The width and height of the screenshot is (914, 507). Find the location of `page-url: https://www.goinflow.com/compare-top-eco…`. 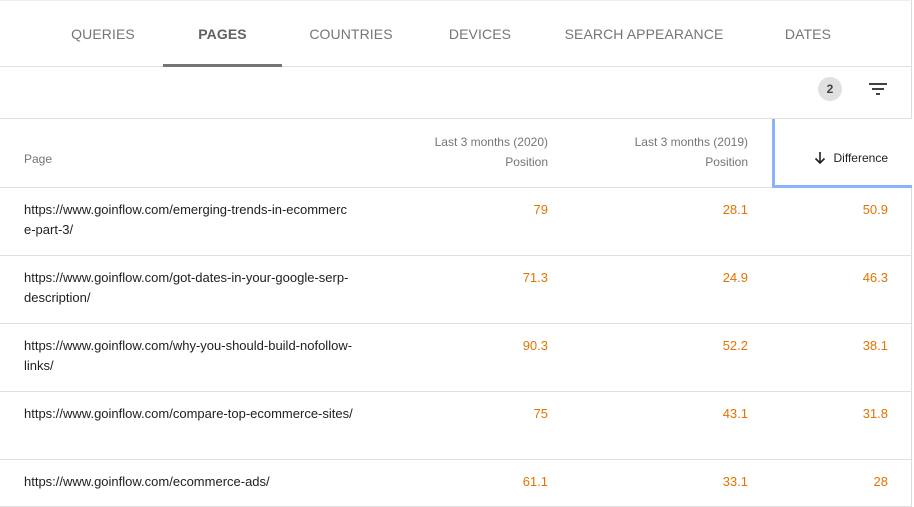

page-url: https://www.goinflow.com/compare-top-eco… is located at coordinates (189, 414).